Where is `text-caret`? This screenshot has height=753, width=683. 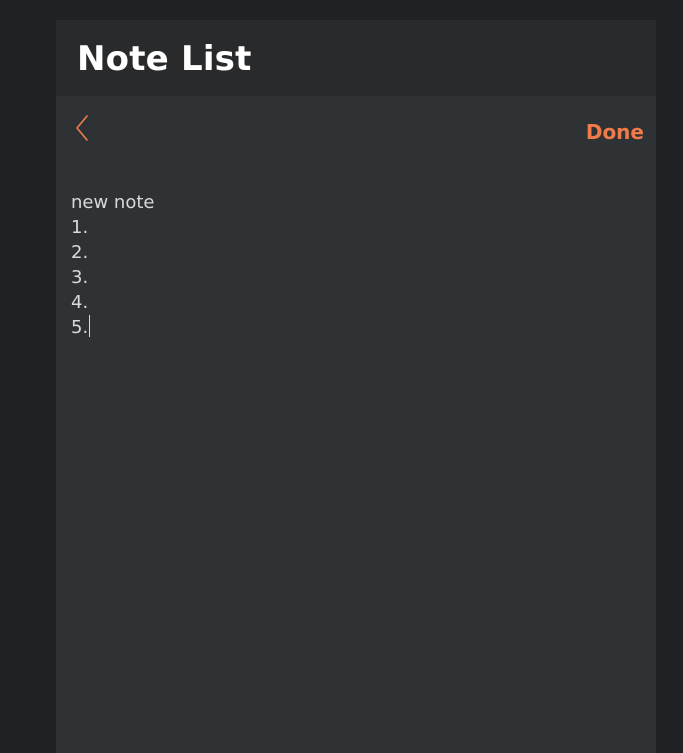
text-caret is located at coordinates (90, 326).